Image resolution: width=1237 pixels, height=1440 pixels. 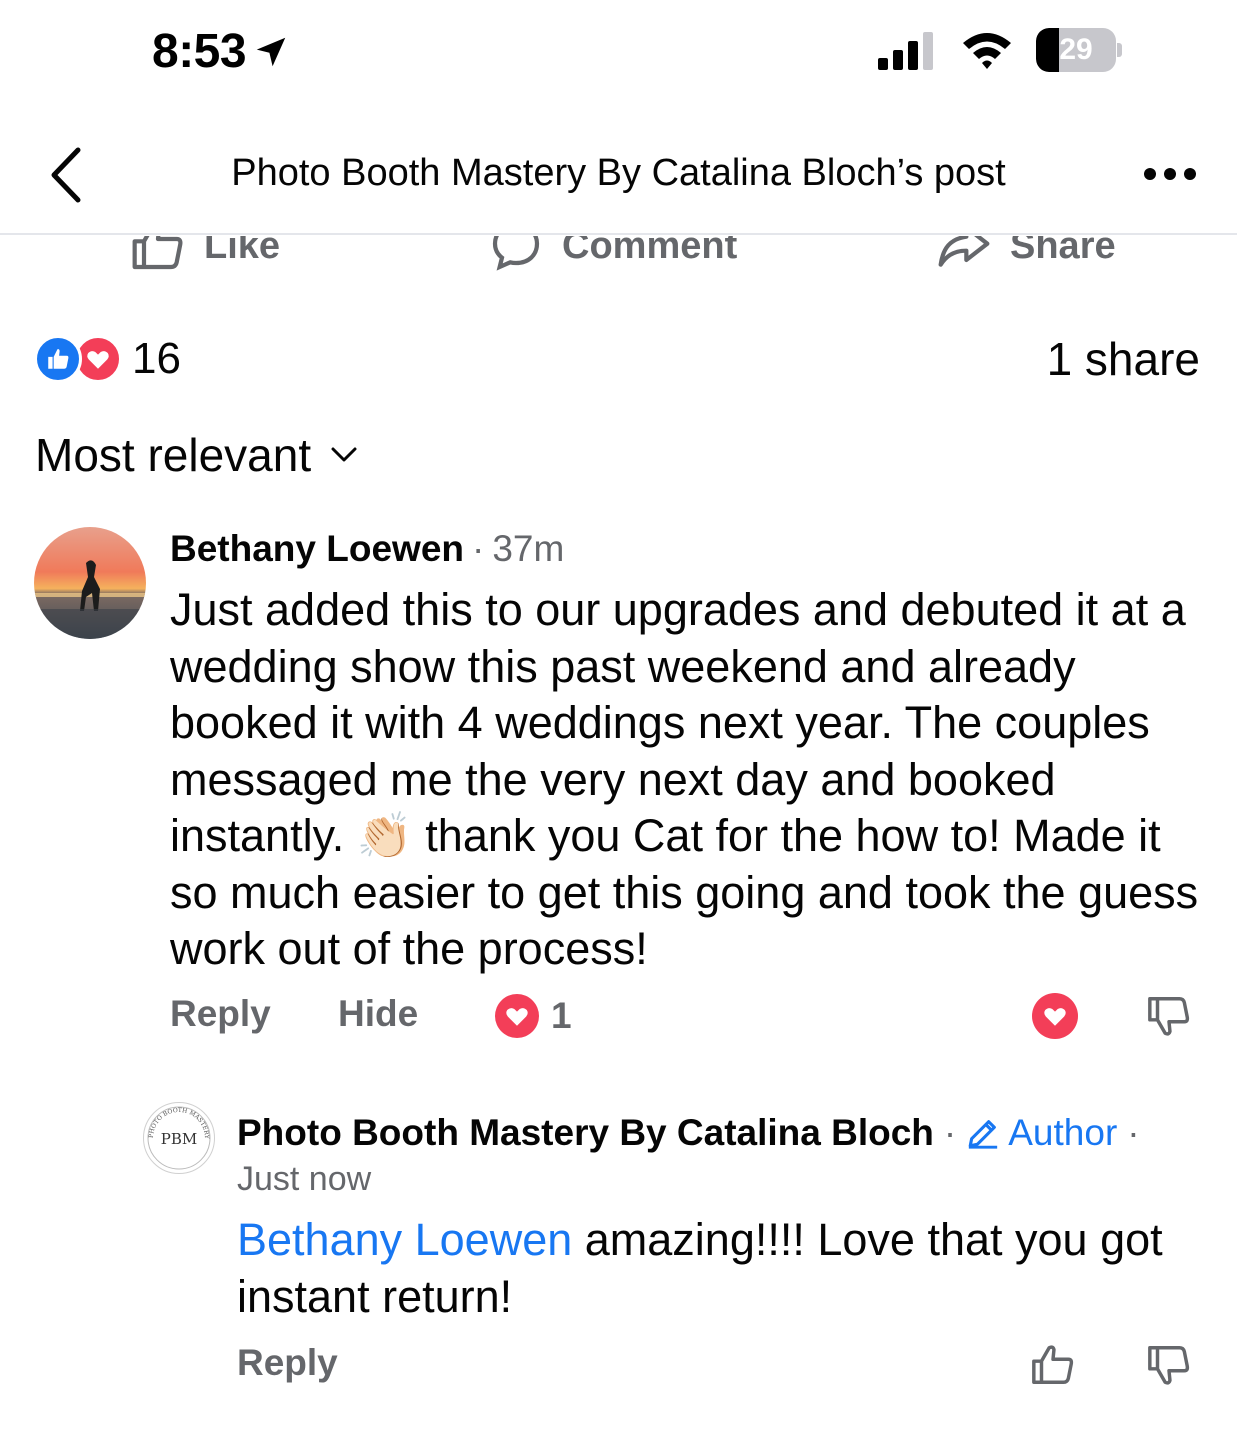 I want to click on share-count: 1 share, so click(x=1123, y=359).